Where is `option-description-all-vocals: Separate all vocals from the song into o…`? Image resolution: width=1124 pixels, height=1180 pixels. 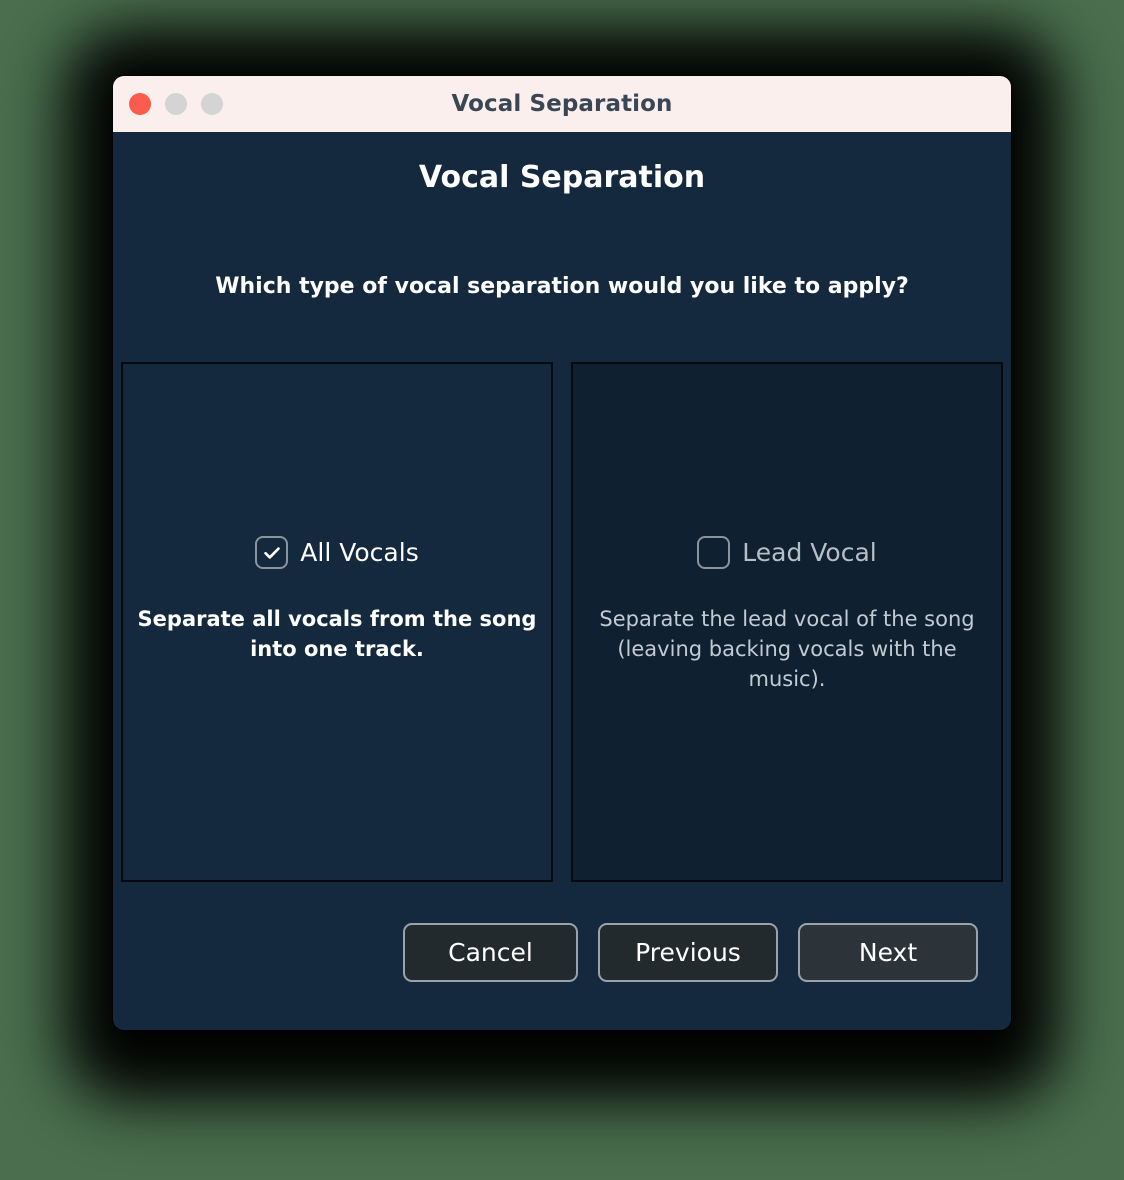 option-description-all-vocals: Separate all vocals from the song into o… is located at coordinates (337, 634).